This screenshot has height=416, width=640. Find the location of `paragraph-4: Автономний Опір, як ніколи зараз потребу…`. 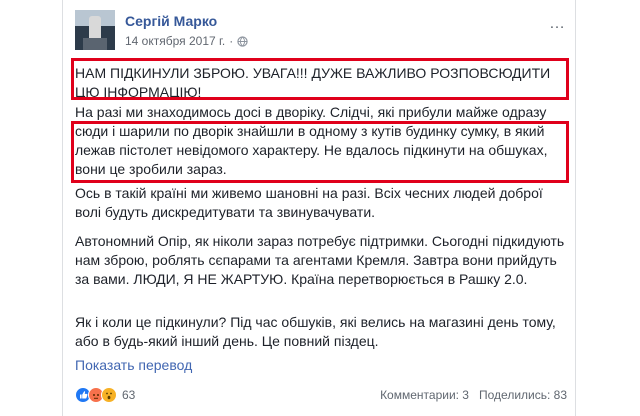

paragraph-4: Автономний Опір, як ніколи зараз потребу… is located at coordinates (320, 260).